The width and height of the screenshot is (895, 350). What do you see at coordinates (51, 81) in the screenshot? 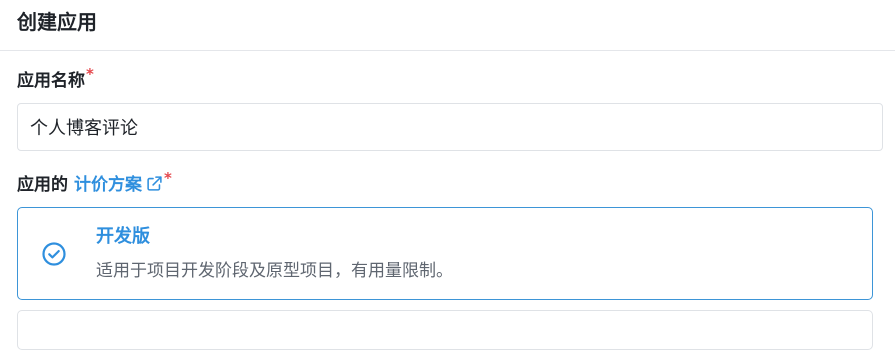
I see `app-name-label-text: 应用名称` at bounding box center [51, 81].